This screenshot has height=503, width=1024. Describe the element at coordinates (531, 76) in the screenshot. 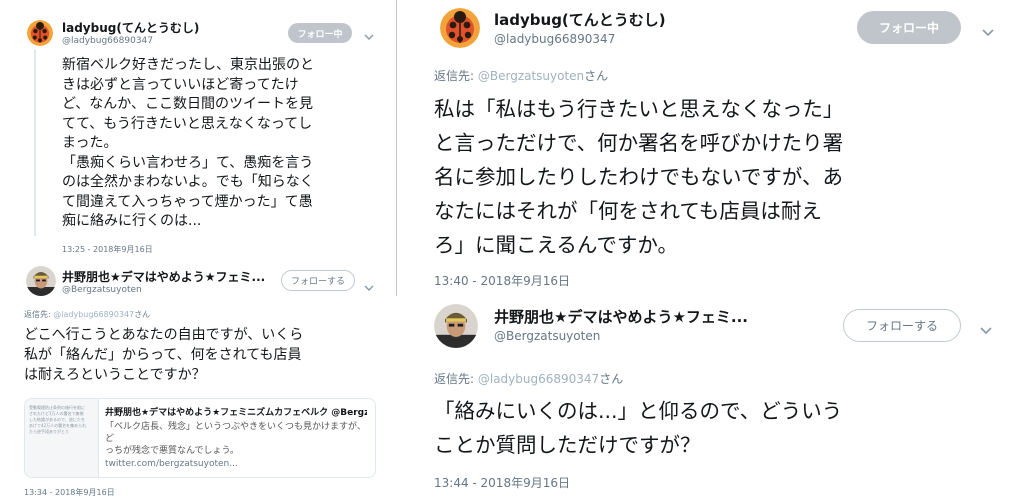

I see `reply-to-handle: @Bergzatsuyoten` at that location.